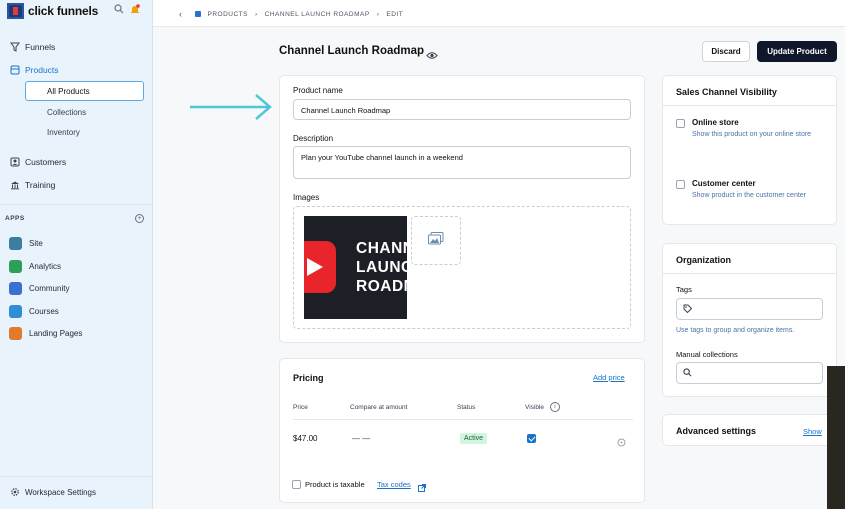 This screenshot has height=509, width=845. Describe the element at coordinates (36, 243) in the screenshot. I see `app-label: Site` at that location.